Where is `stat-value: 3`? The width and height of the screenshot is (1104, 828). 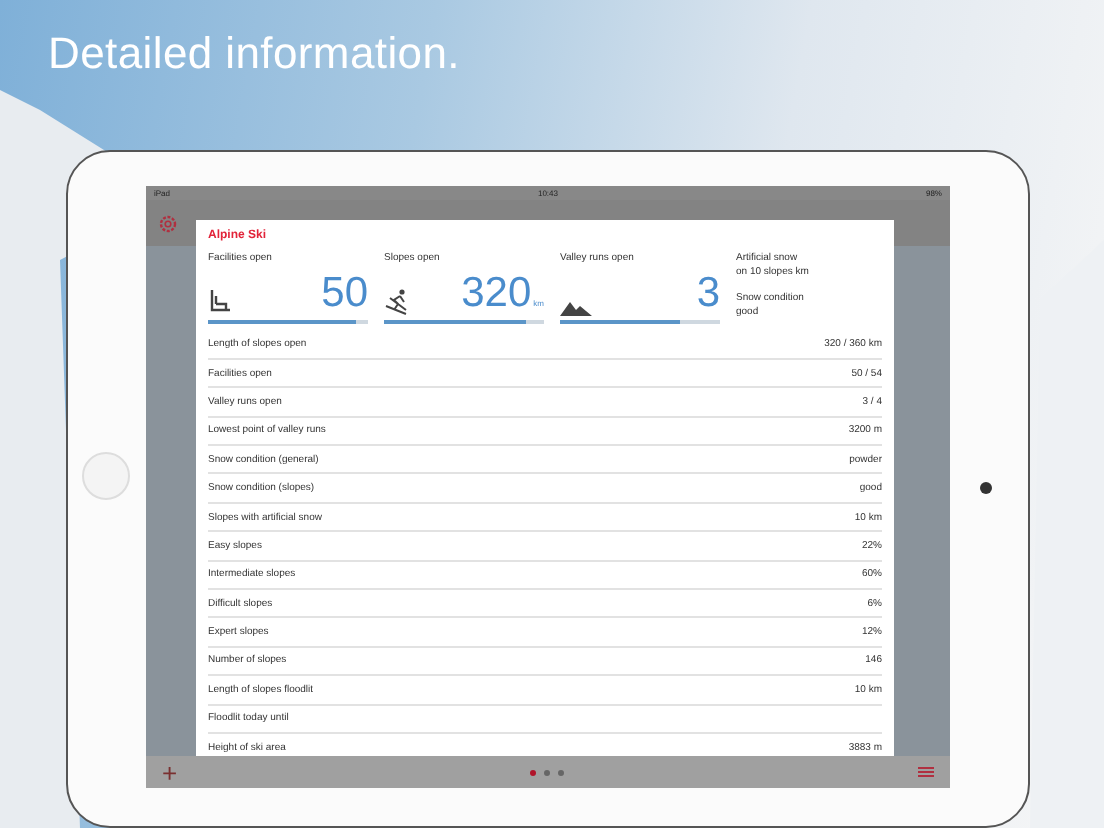 stat-value: 3 is located at coordinates (708, 293).